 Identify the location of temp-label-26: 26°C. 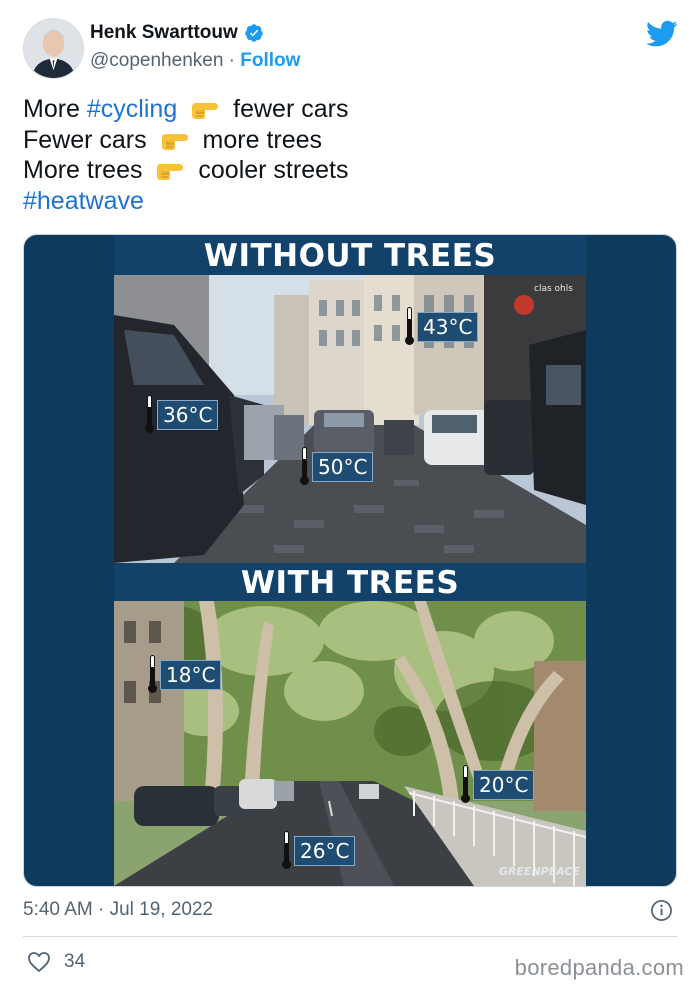
(319, 851).